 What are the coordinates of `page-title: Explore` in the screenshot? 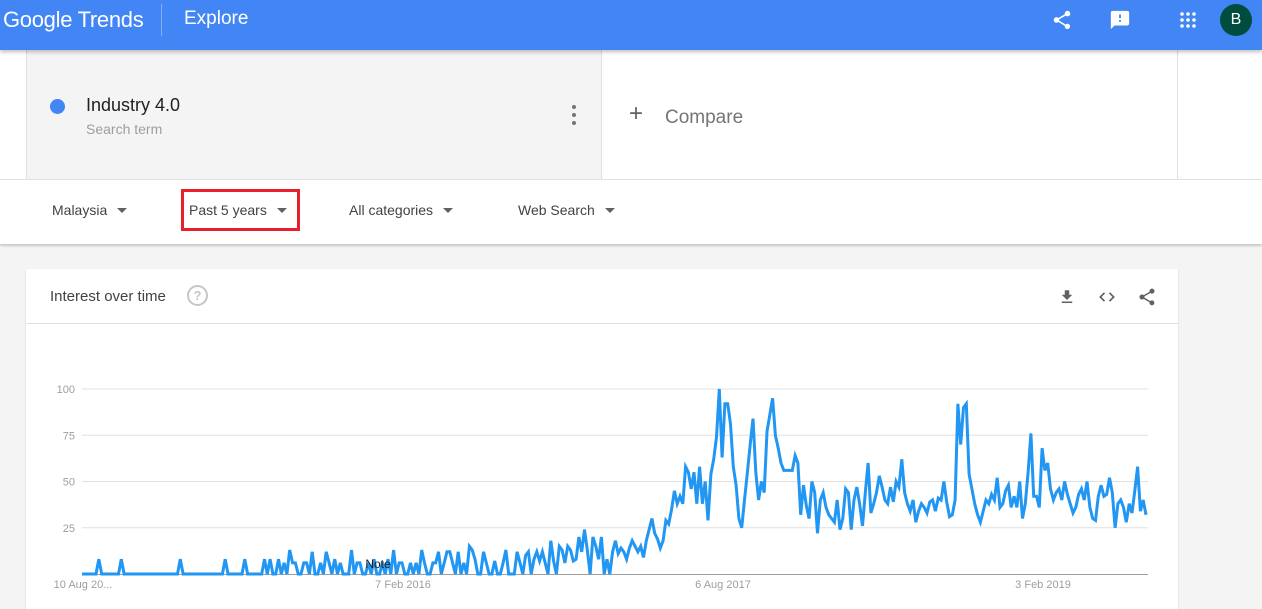 It's located at (216, 18).